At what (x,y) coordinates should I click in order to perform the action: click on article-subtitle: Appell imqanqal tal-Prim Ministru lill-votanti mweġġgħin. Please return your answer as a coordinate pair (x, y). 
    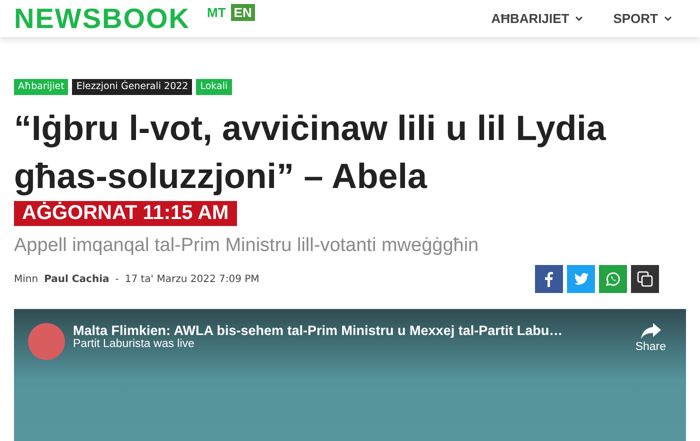
    Looking at the image, I should click on (247, 246).